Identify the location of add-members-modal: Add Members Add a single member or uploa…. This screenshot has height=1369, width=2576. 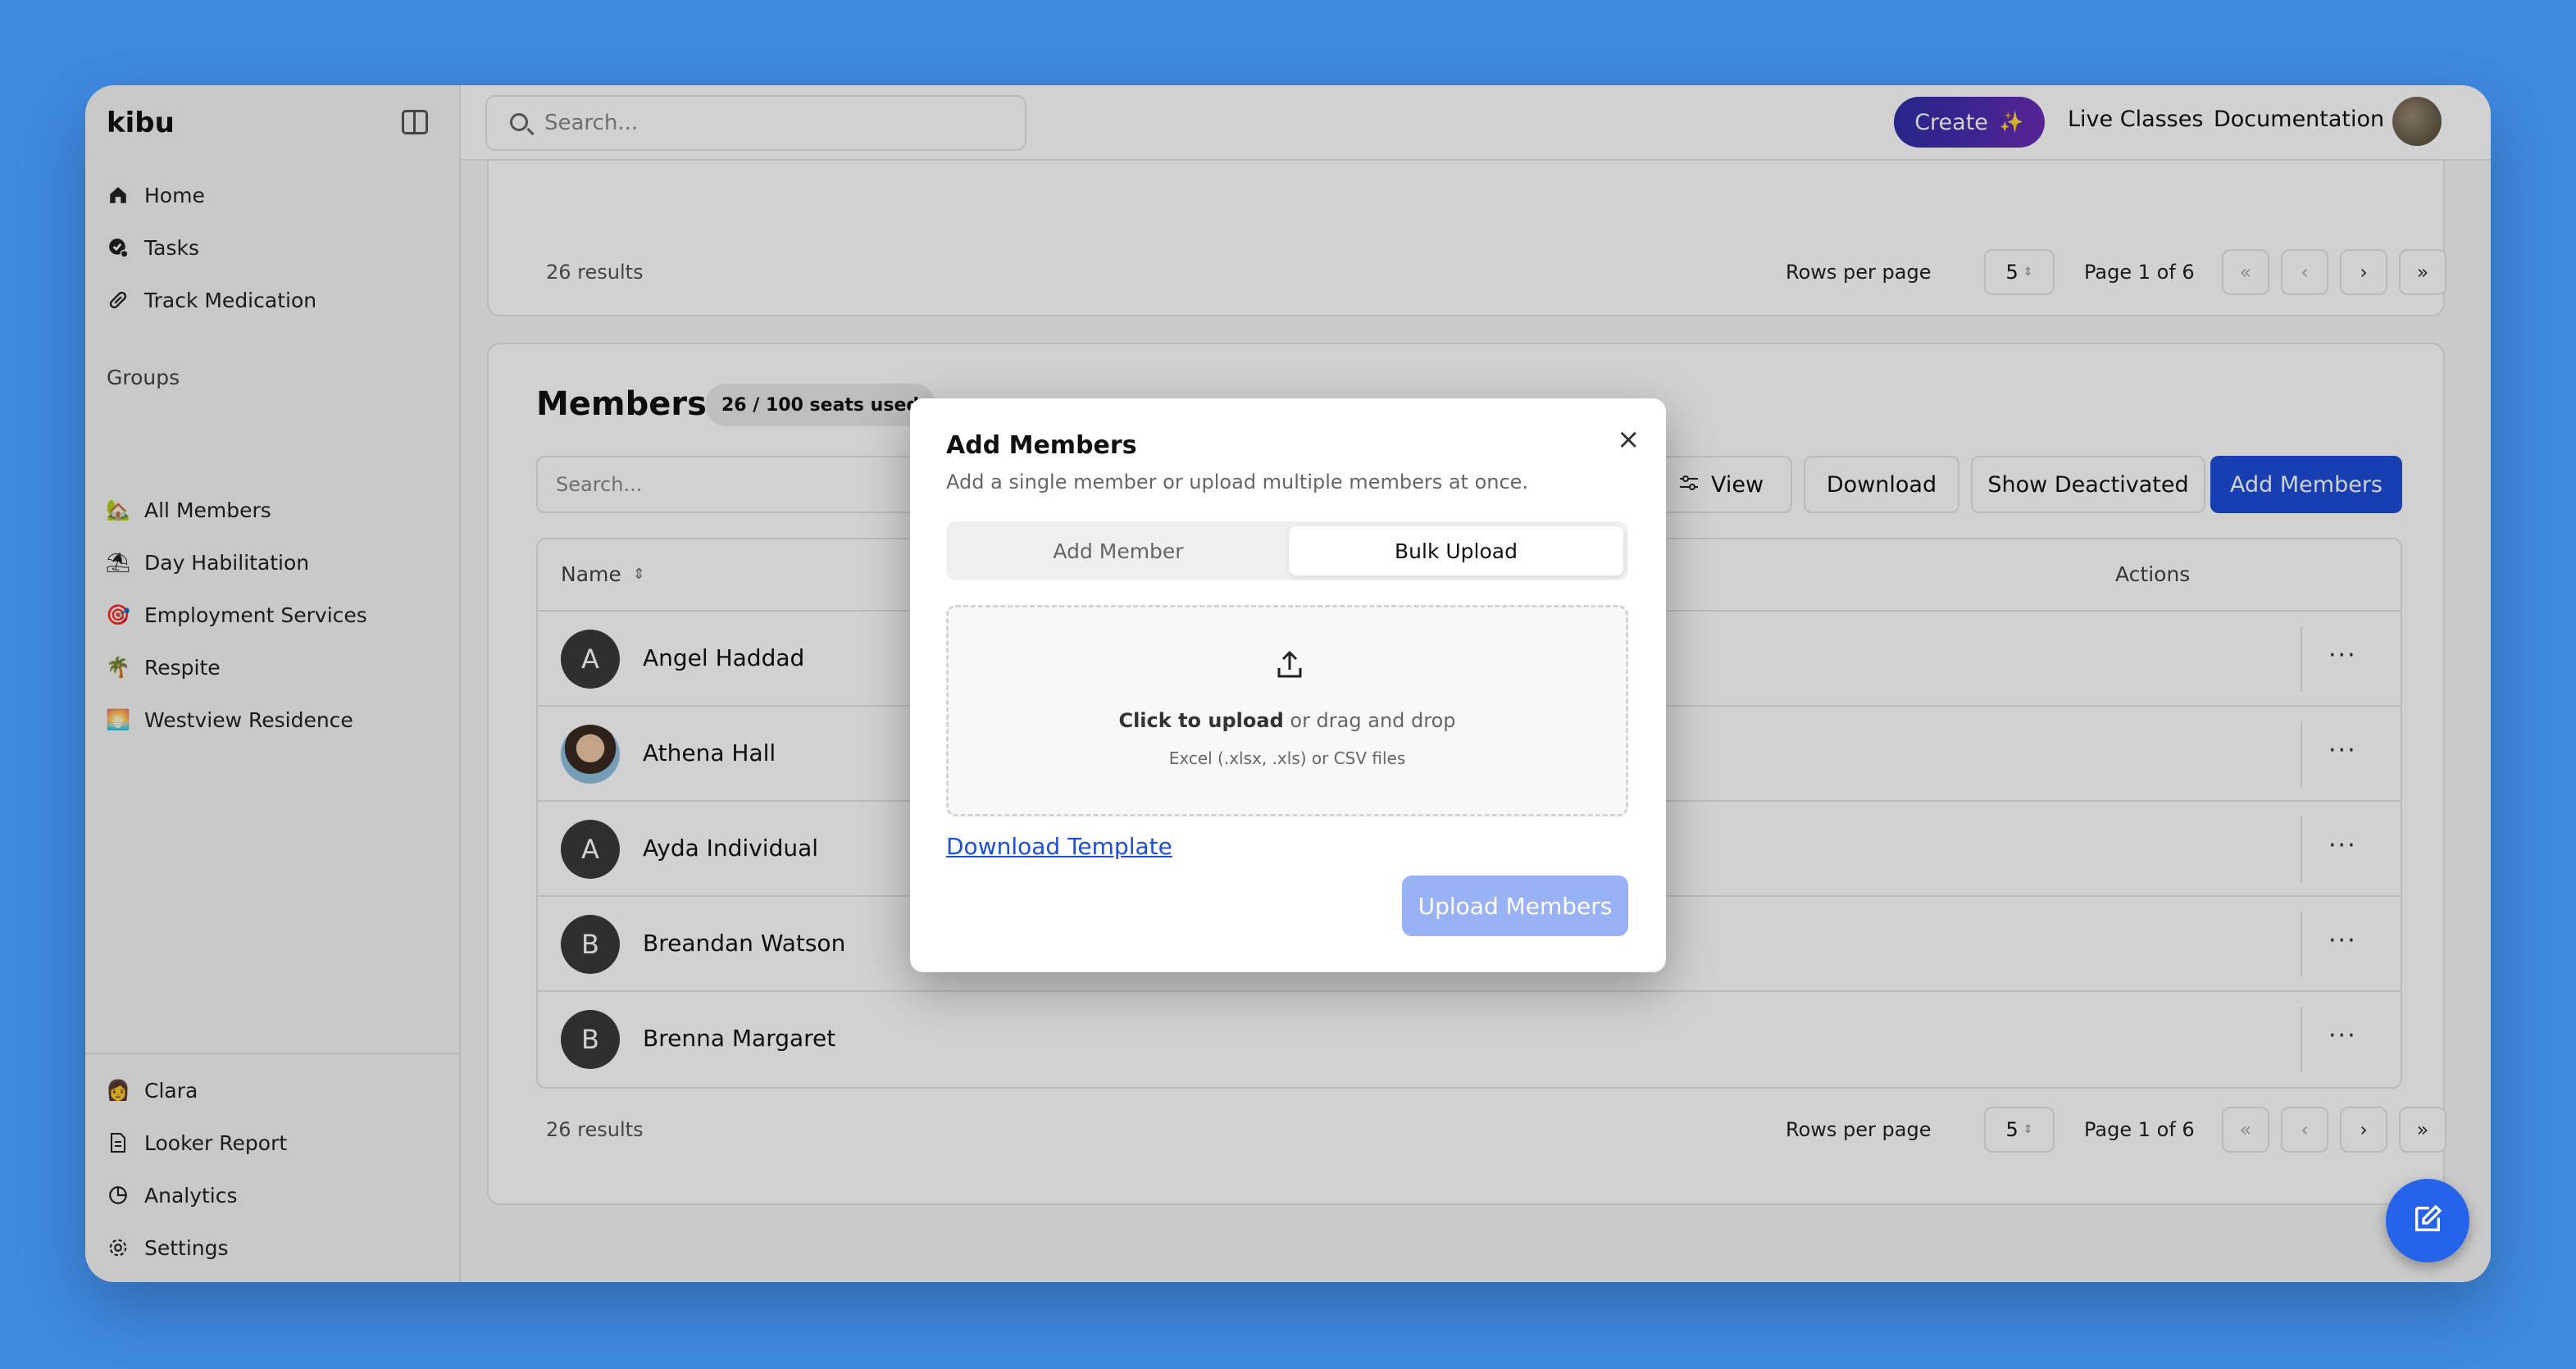
(1288, 685).